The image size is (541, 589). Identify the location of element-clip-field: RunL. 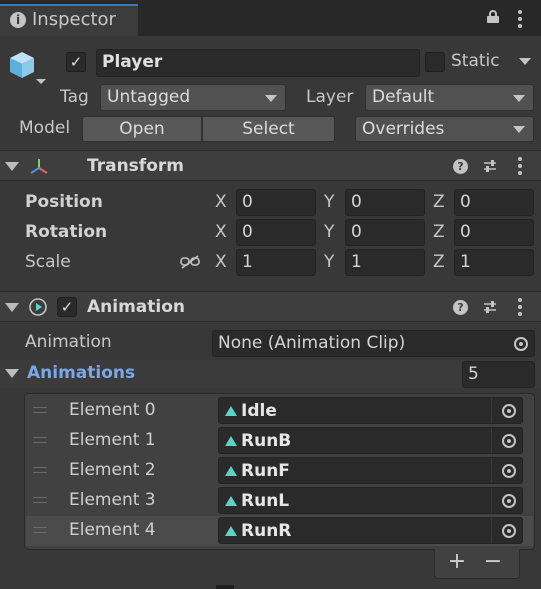
(370, 500).